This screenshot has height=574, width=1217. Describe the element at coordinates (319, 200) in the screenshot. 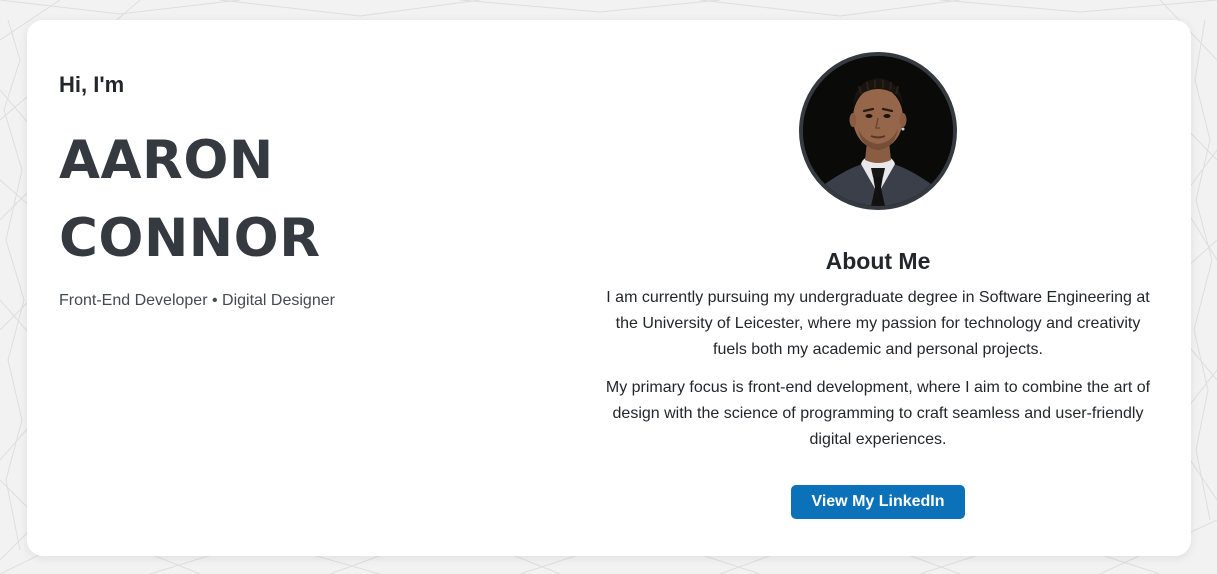

I see `name-heading: AARON CONNOR` at that location.